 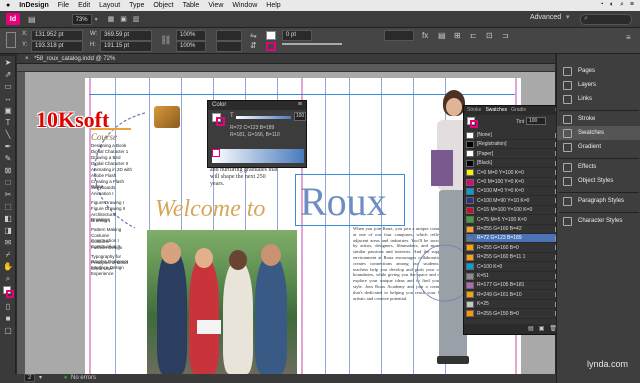 I want to click on volume-icon: ◐, so click(x=612, y=5).